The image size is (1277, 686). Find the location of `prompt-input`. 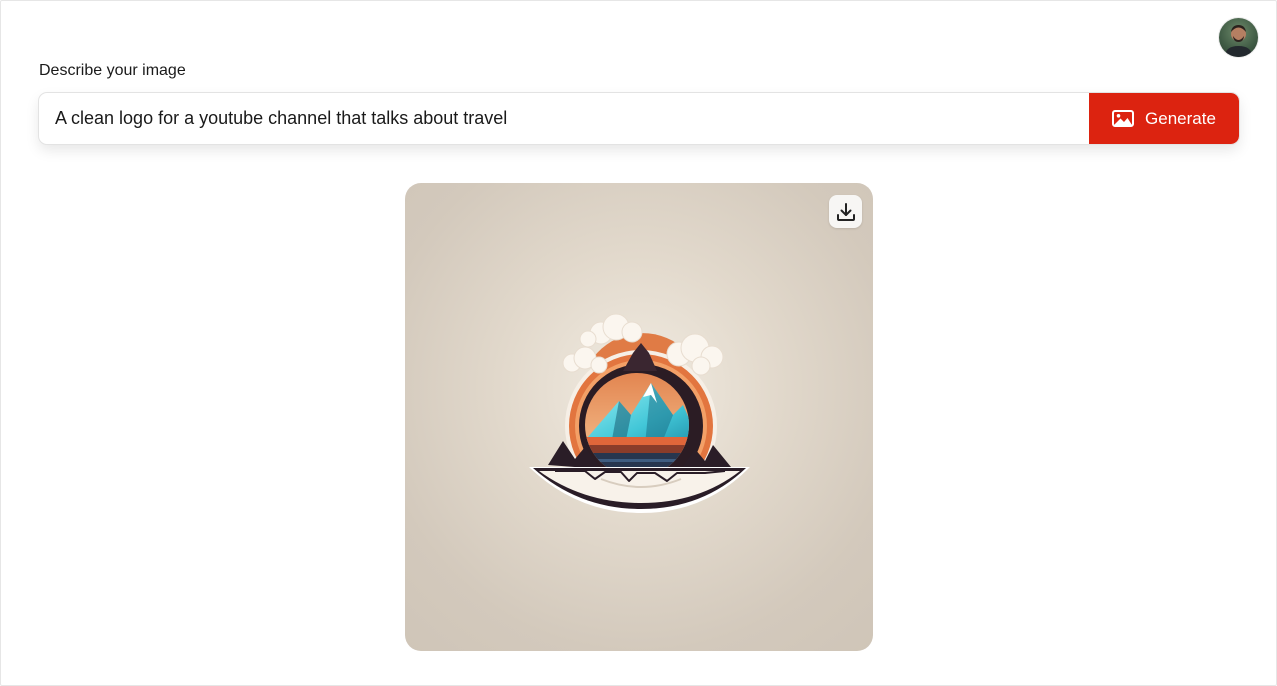

prompt-input is located at coordinates (564, 118).